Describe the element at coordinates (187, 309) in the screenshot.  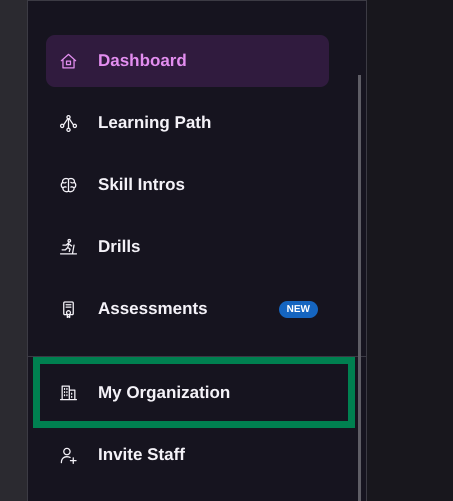
I see `nav-item: Assessments NEW` at that location.